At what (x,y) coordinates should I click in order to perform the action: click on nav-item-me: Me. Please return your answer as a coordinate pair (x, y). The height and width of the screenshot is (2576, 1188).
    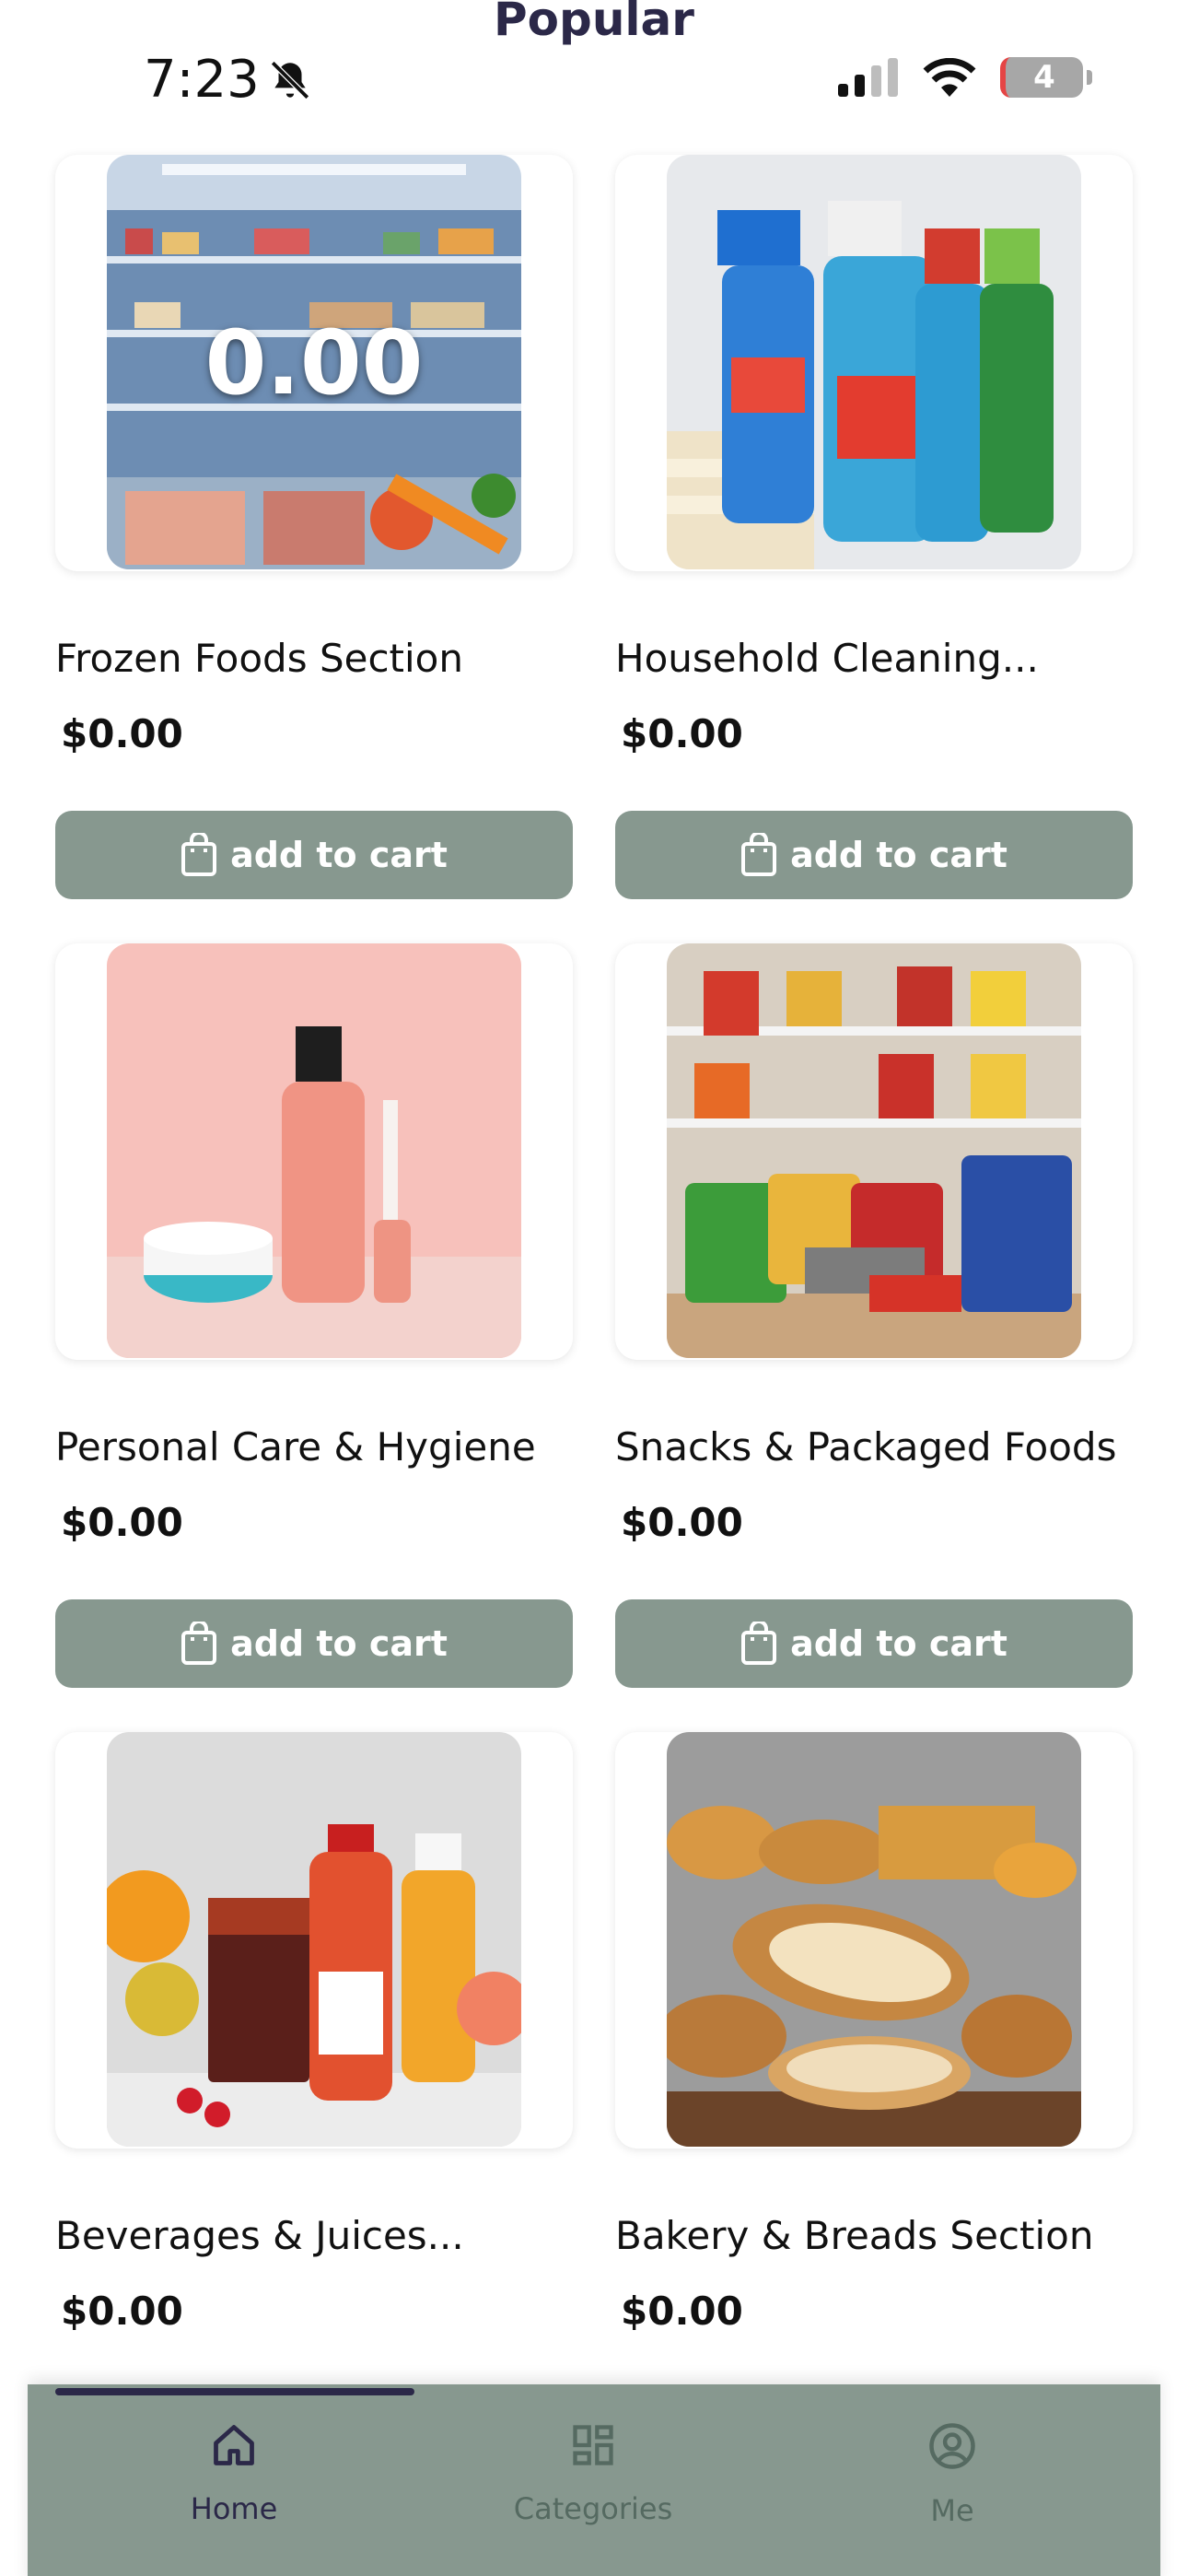
    Looking at the image, I should click on (952, 2474).